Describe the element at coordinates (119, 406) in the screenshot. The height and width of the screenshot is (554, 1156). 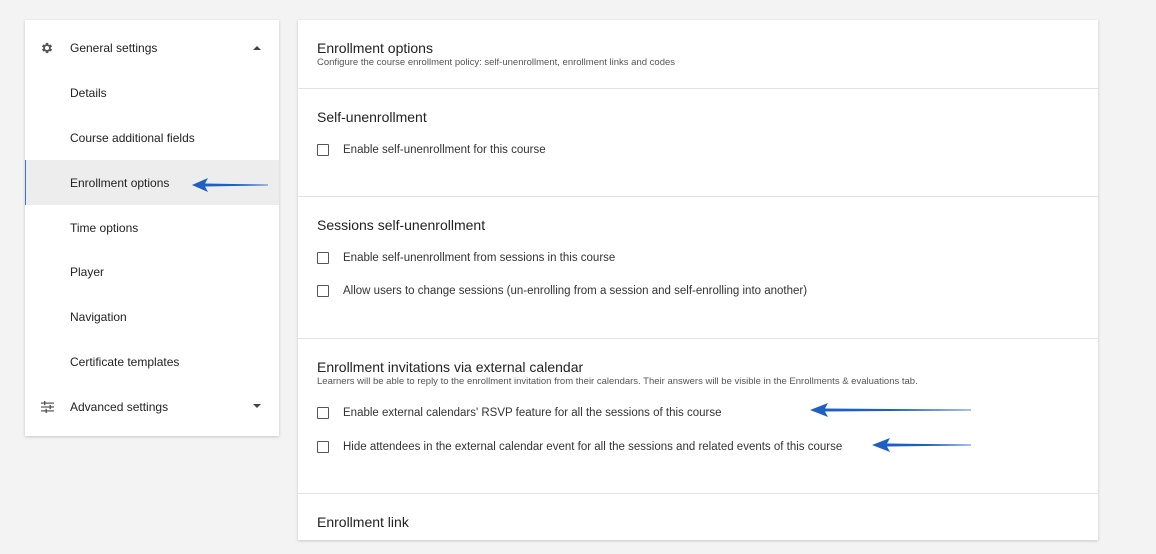
I see `sidebar-advanced-settings-label: Advanced settings` at that location.